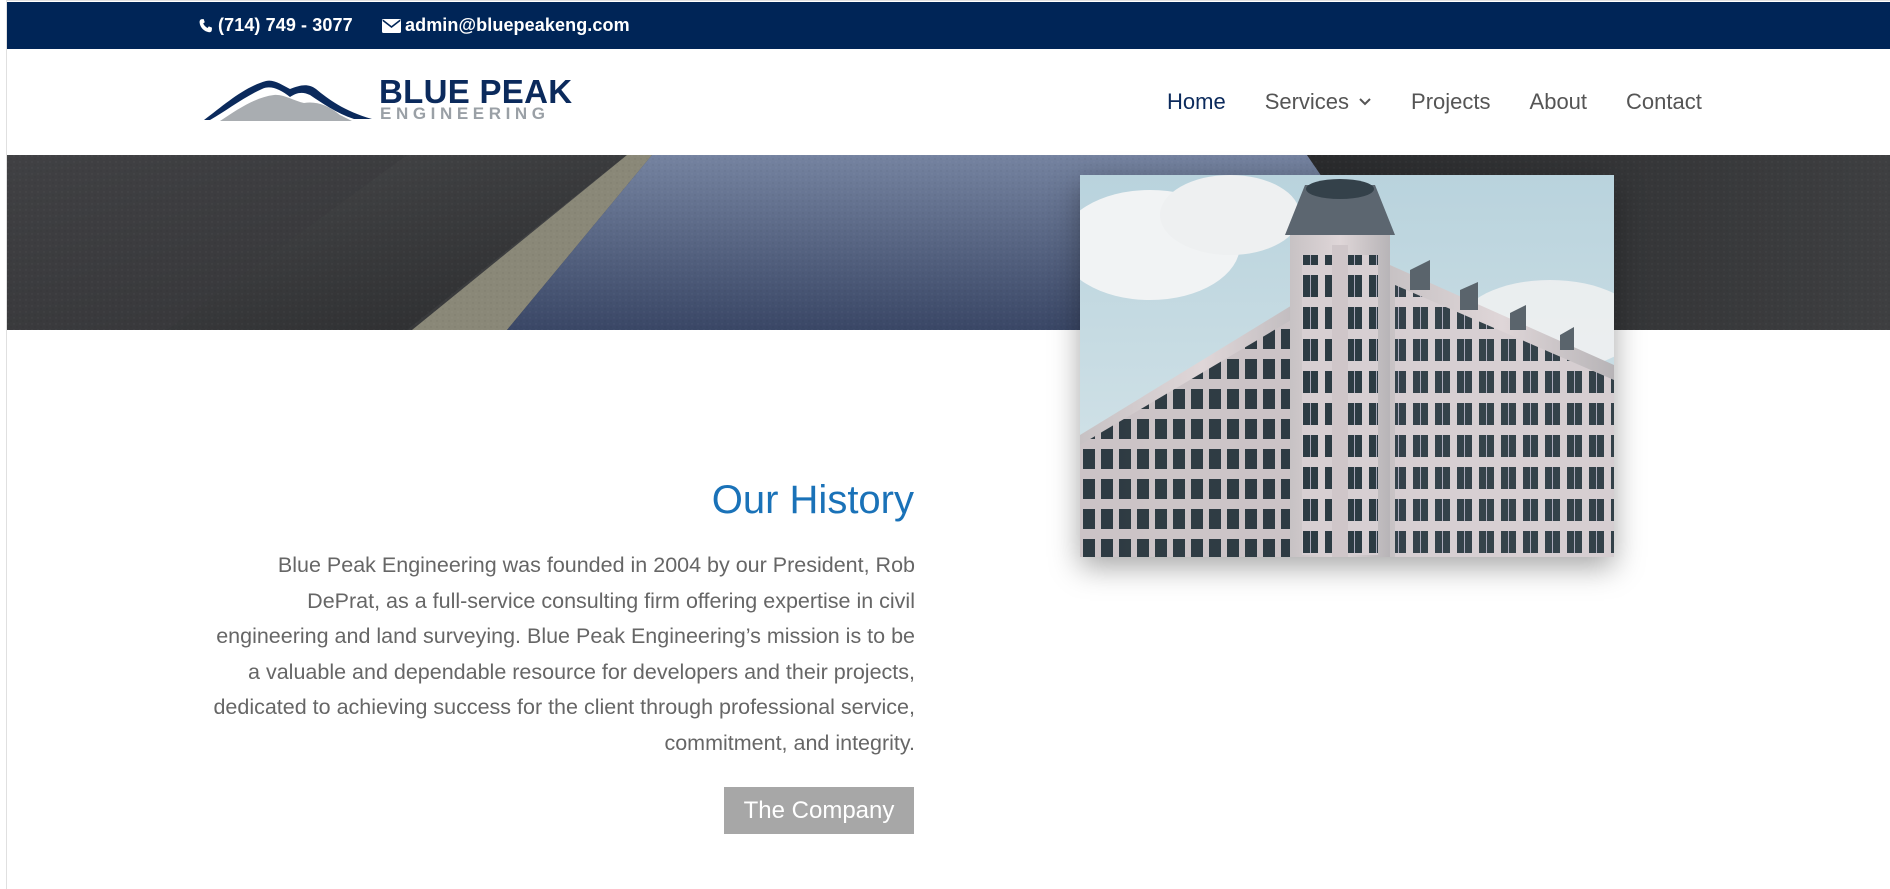  I want to click on nav-about: About, so click(1559, 102).